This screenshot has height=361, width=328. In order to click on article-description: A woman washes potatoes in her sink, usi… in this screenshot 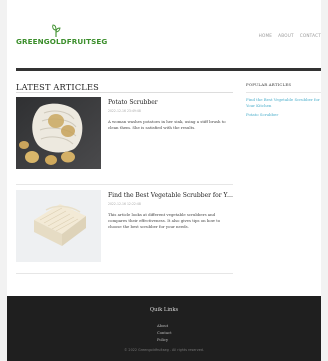, I will do `click(167, 124)`.